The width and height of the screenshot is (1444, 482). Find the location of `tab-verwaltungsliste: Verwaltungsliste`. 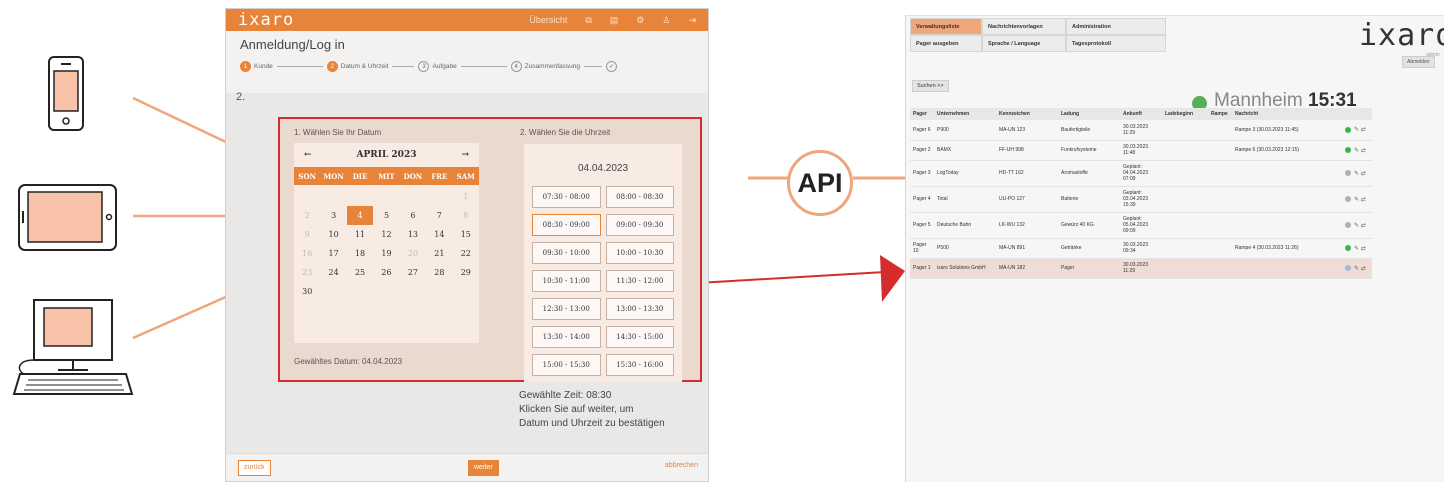

tab-verwaltungsliste: Verwaltungsliste is located at coordinates (946, 26).